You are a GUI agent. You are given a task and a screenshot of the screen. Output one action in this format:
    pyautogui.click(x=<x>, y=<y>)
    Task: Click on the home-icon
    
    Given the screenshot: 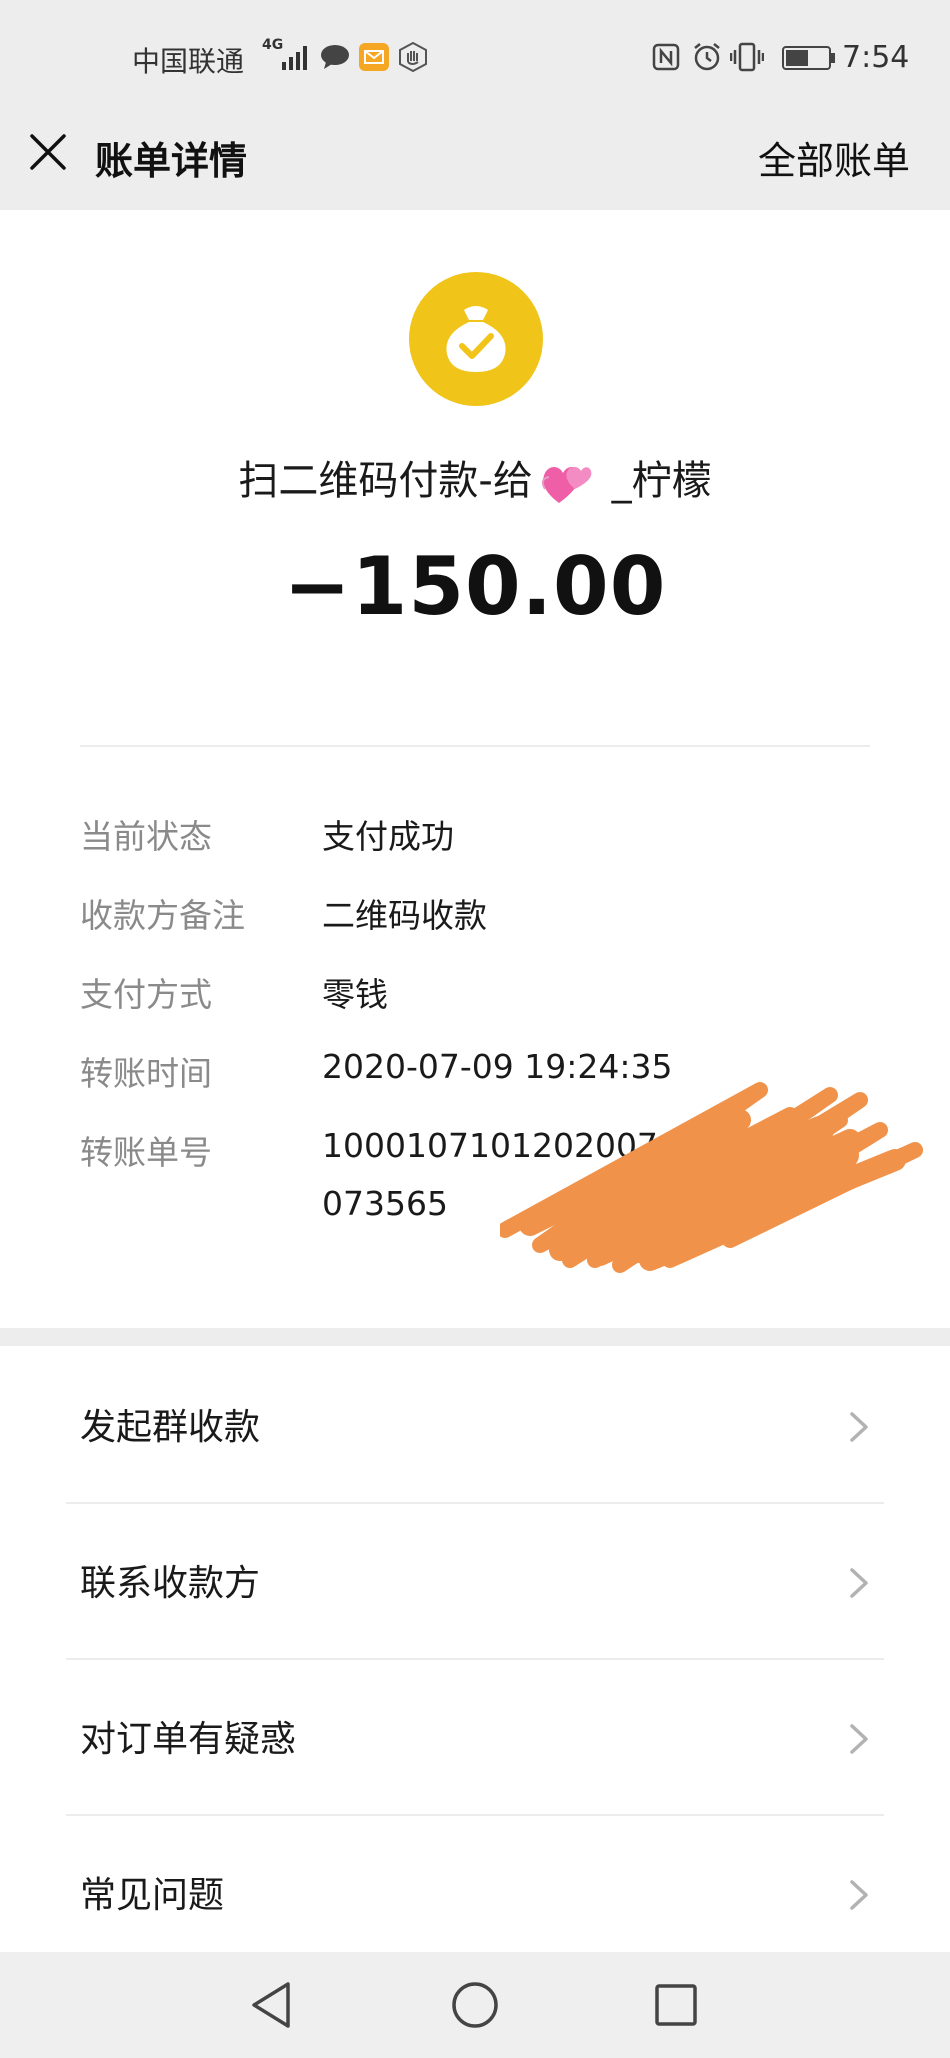 What is the action you would take?
    pyautogui.click(x=475, y=2005)
    